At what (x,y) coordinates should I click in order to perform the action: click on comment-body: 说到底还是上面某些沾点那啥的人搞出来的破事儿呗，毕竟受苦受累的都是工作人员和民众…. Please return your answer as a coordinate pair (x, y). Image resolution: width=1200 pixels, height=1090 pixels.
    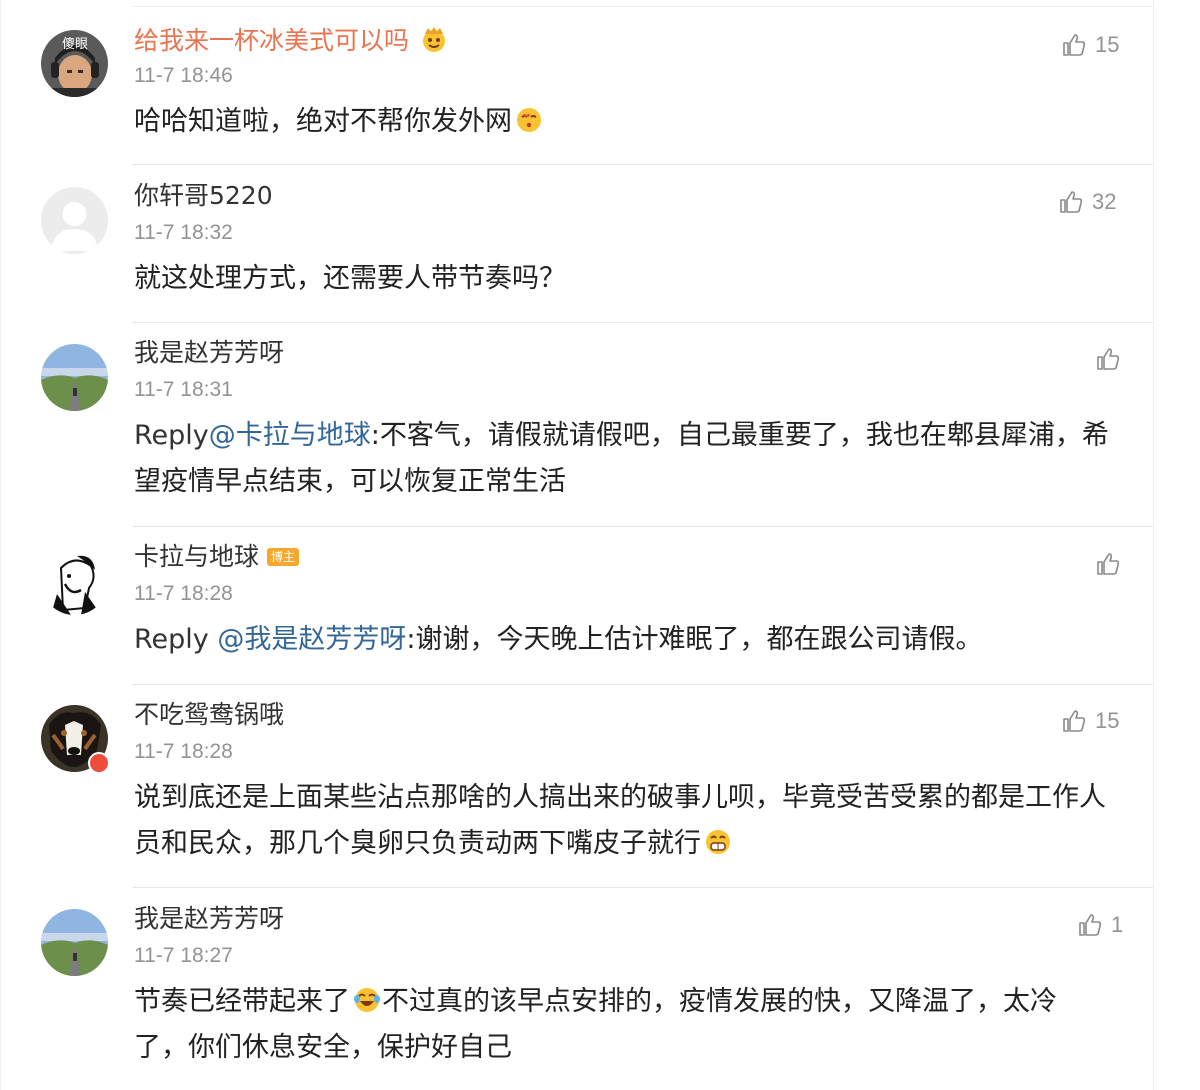
    Looking at the image, I should click on (620, 820).